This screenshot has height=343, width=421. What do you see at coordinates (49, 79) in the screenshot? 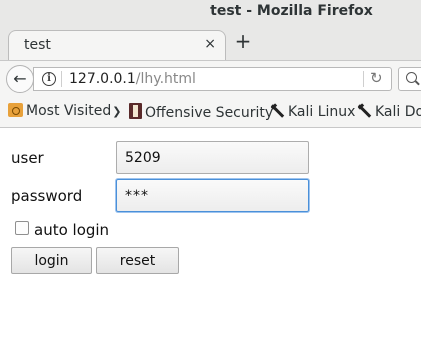
I see `info-icon: i` at bounding box center [49, 79].